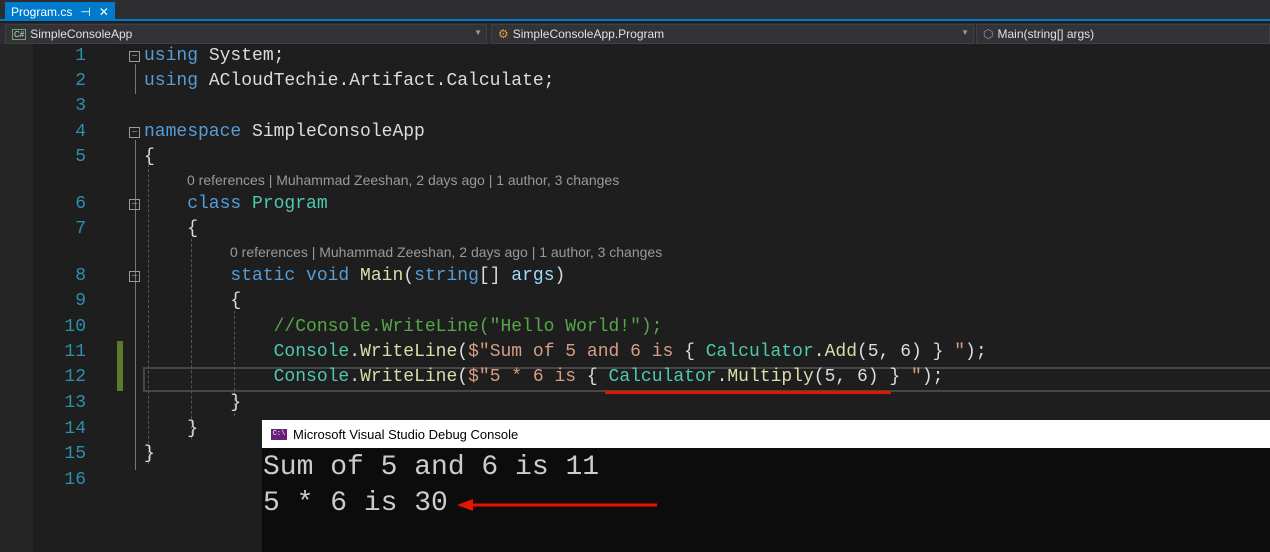  What do you see at coordinates (80, 56) in the screenshot?
I see `line-number: 1` at bounding box center [80, 56].